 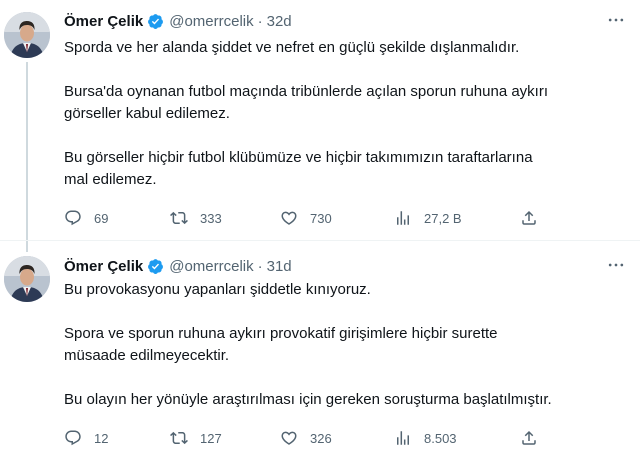 I want to click on retweet-count: 127, so click(x=211, y=438).